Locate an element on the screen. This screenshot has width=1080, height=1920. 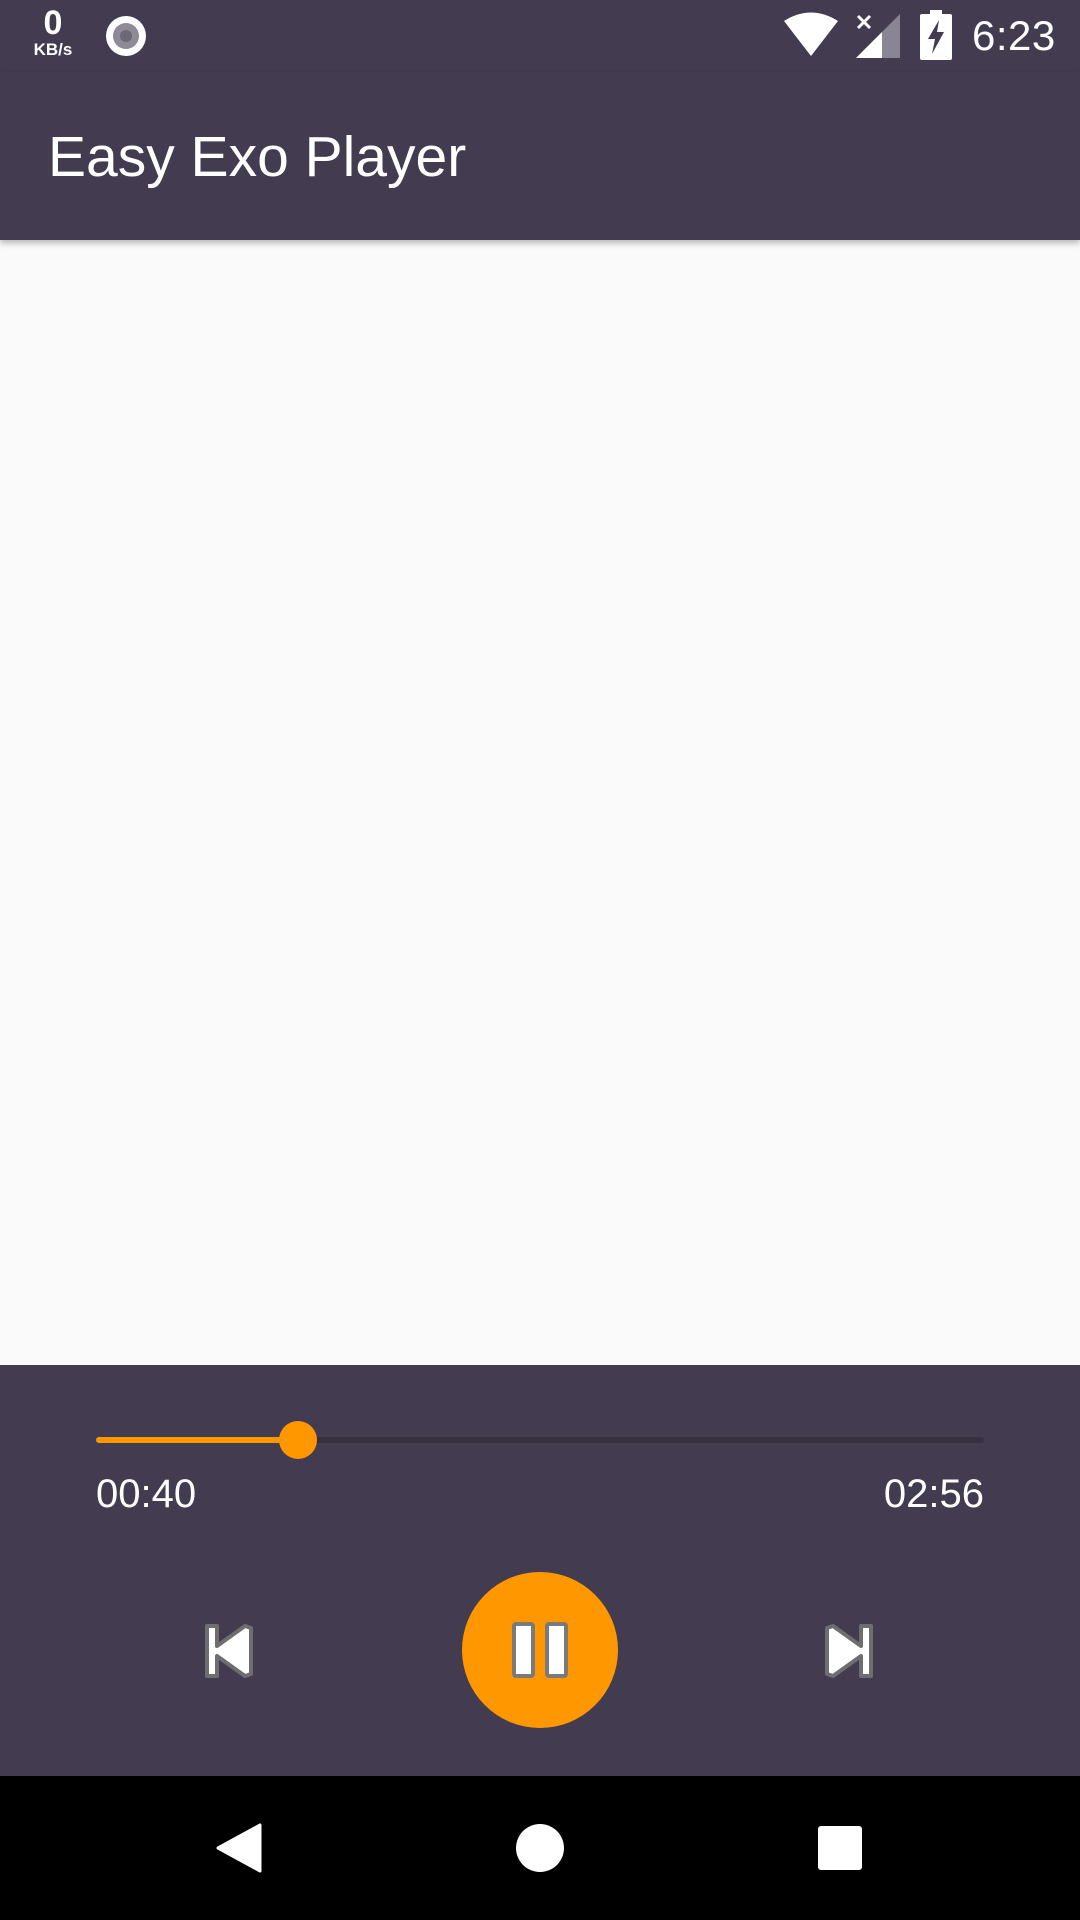
pause-icon is located at coordinates (540, 1650).